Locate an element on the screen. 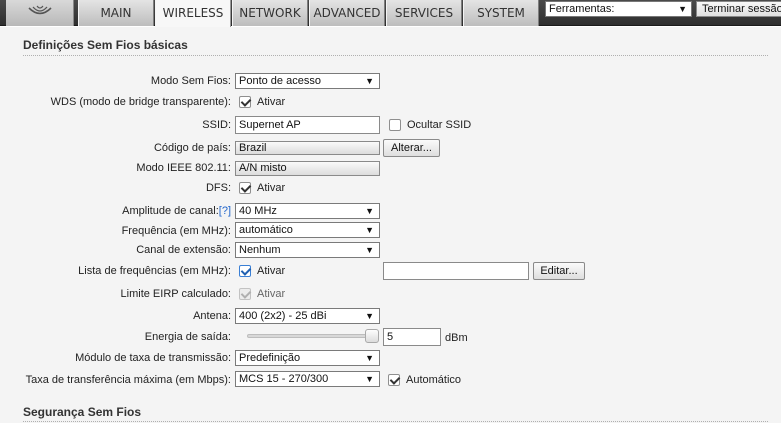 This screenshot has height=423, width=781. tools-select-value: Ferramentas: is located at coordinates (582, 9).